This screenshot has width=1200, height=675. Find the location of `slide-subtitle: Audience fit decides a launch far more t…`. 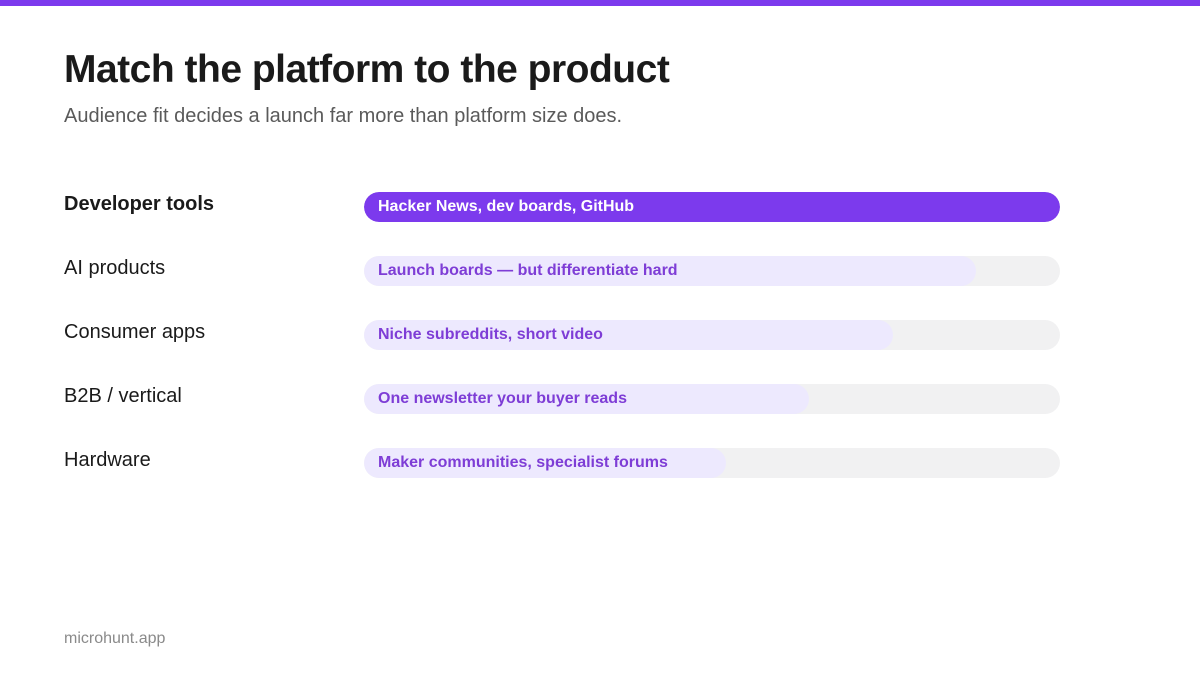

slide-subtitle: Audience fit decides a launch far more t… is located at coordinates (343, 116).